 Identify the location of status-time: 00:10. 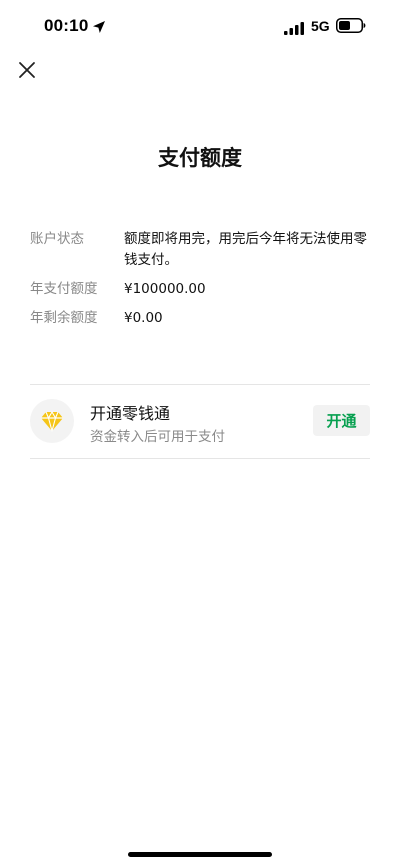
(66, 25).